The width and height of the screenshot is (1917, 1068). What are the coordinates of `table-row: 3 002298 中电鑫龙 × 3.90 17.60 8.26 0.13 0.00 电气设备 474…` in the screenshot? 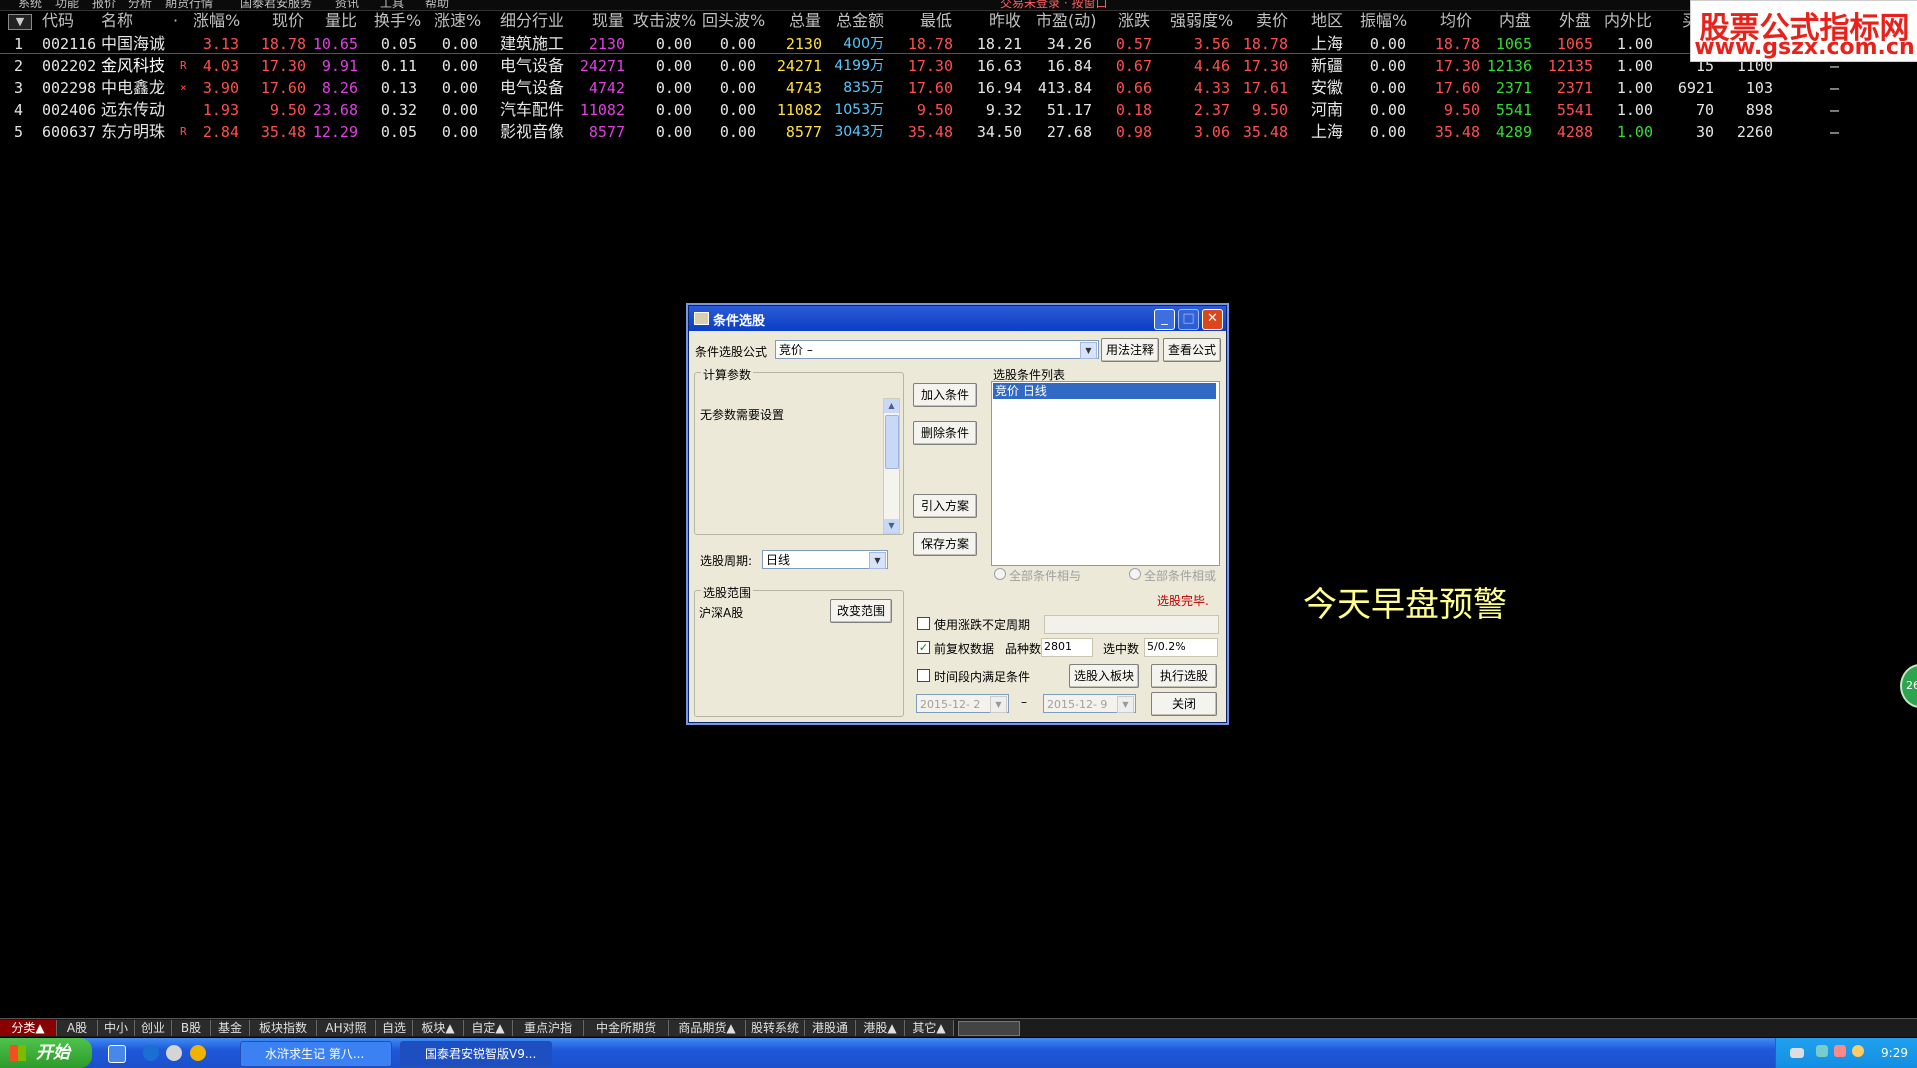 It's located at (958, 88).